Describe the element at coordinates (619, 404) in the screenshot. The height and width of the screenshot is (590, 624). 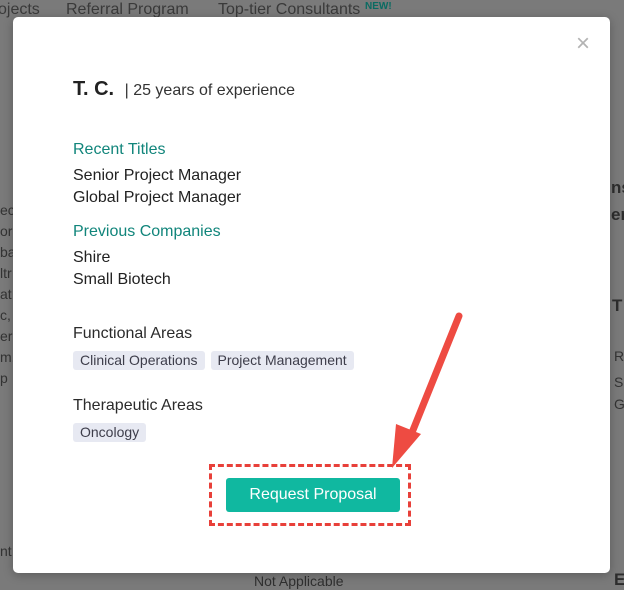
I see `background-right-small-3: G` at that location.